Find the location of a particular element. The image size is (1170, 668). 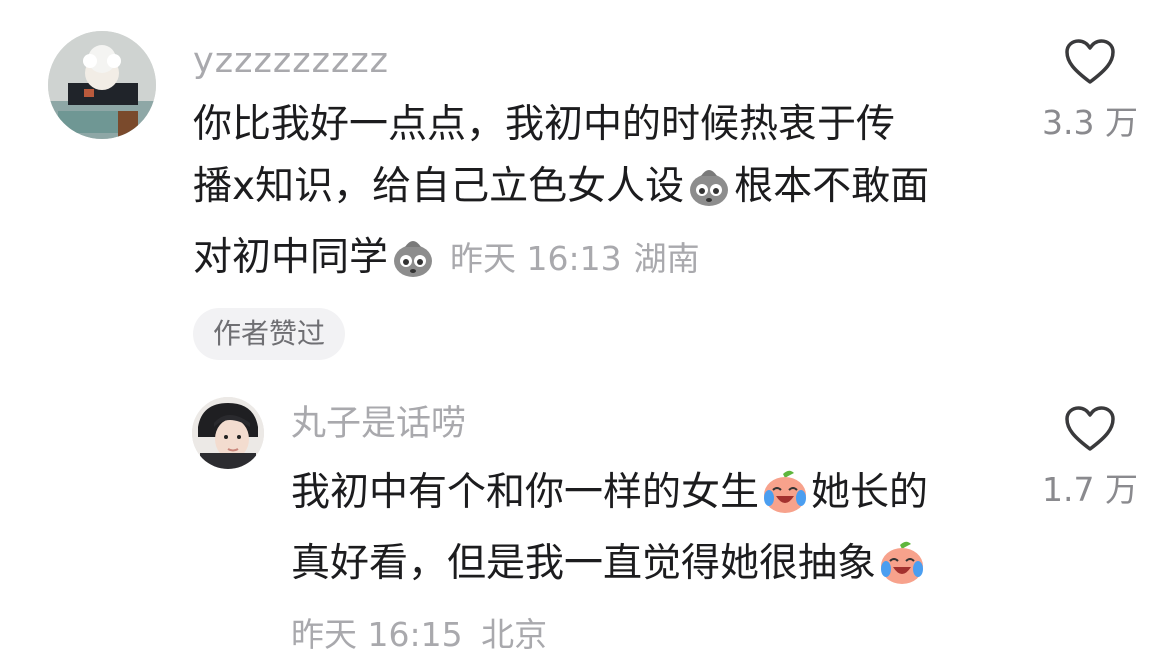

comment-text-segment: 对初中同学 is located at coordinates (291, 257).